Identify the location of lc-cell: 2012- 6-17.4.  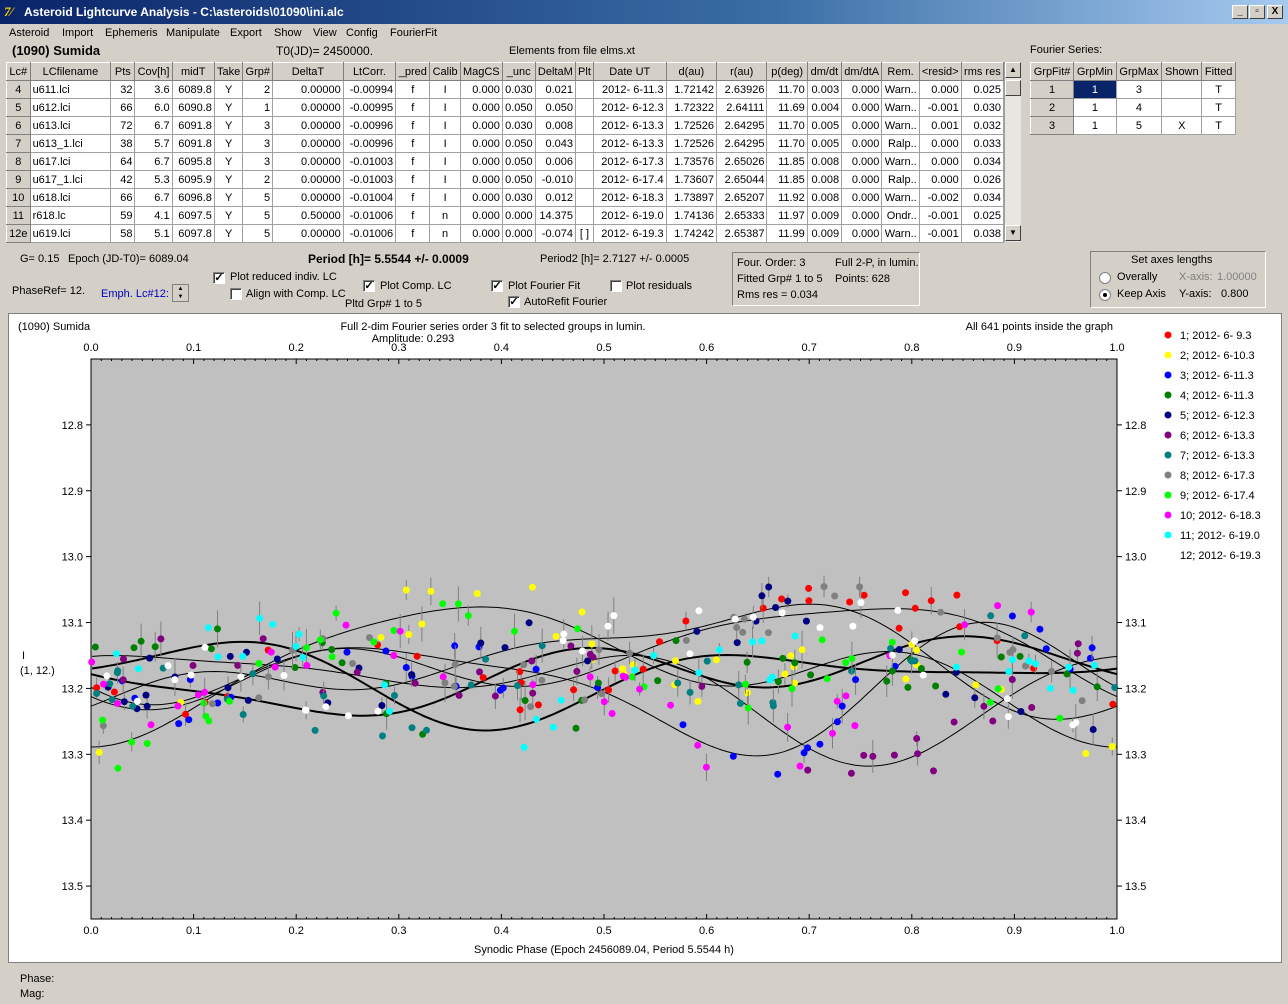
(629, 179).